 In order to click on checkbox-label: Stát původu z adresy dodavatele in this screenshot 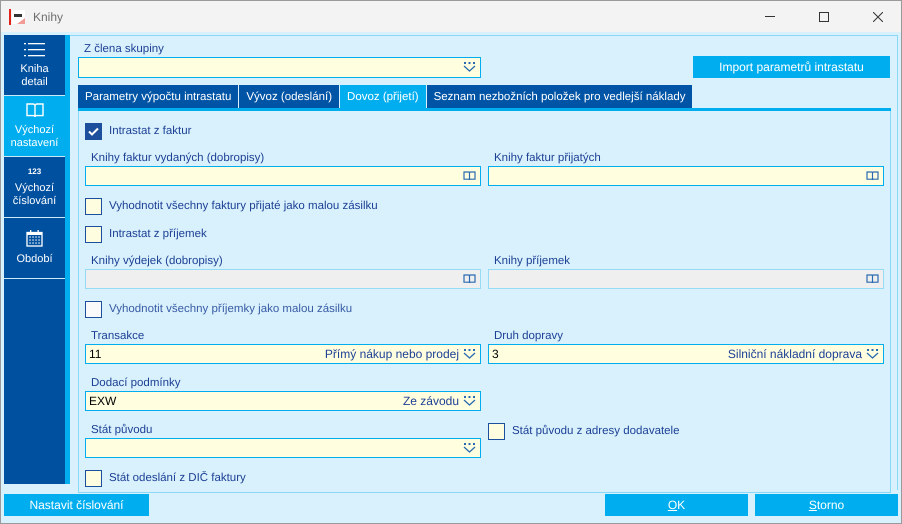, I will do `click(596, 431)`.